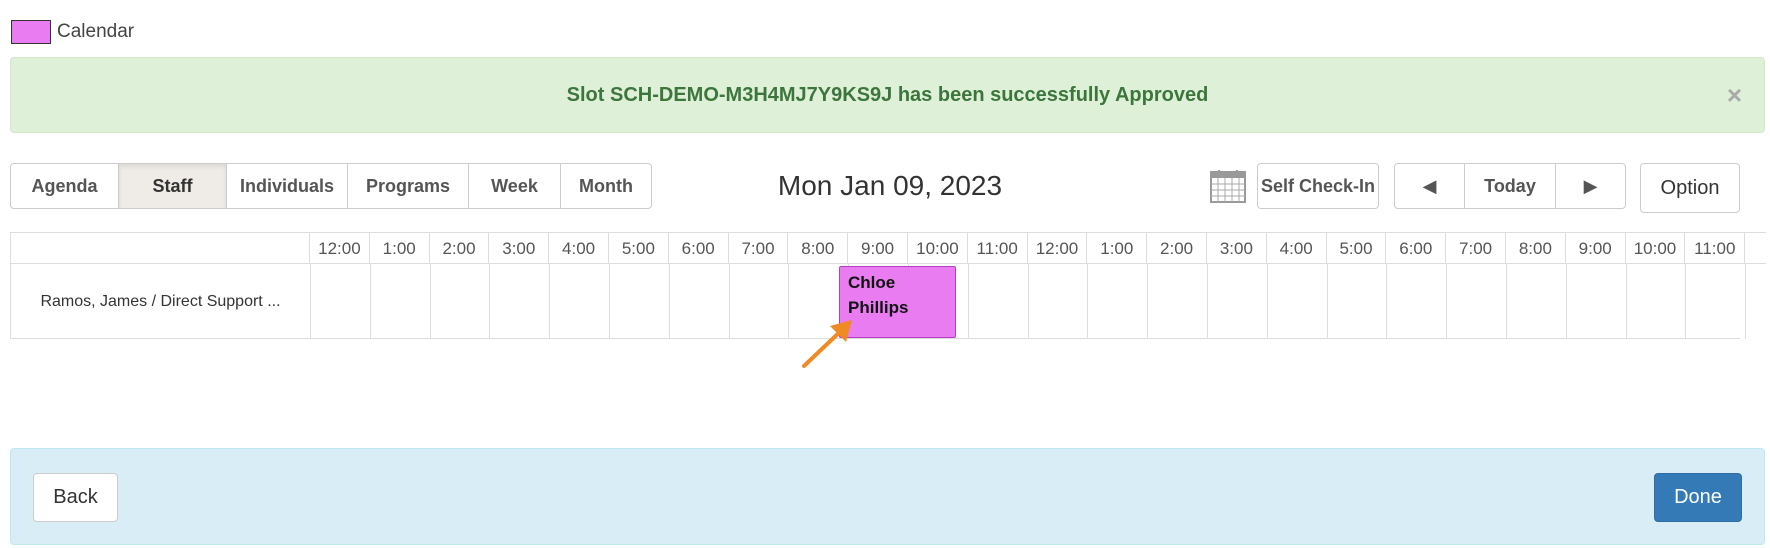 This screenshot has height=548, width=1770. I want to click on legend-color-swatch, so click(31, 32).